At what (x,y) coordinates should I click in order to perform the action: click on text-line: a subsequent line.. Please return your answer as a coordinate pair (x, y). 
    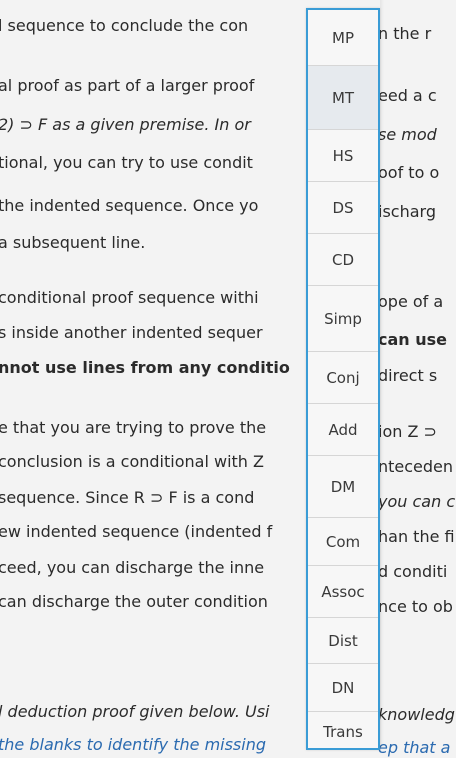
    Looking at the image, I should click on (73, 242).